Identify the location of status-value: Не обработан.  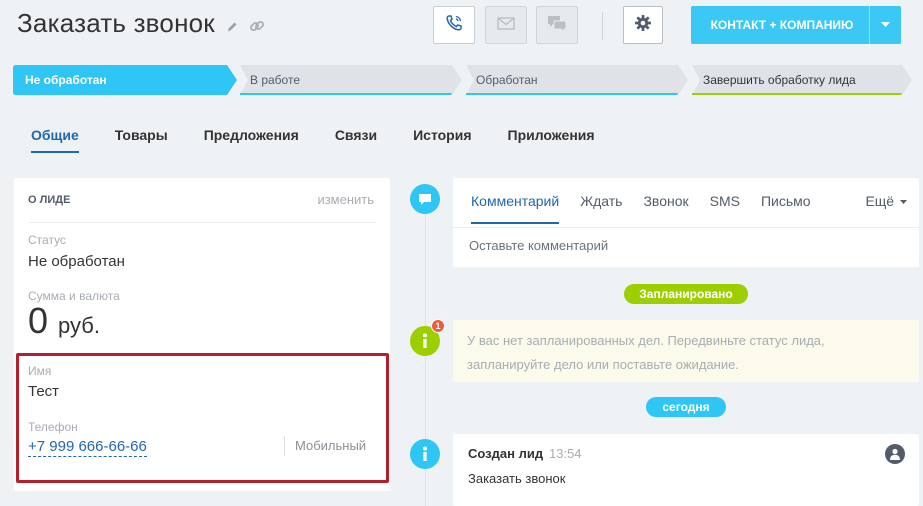
(76, 261).